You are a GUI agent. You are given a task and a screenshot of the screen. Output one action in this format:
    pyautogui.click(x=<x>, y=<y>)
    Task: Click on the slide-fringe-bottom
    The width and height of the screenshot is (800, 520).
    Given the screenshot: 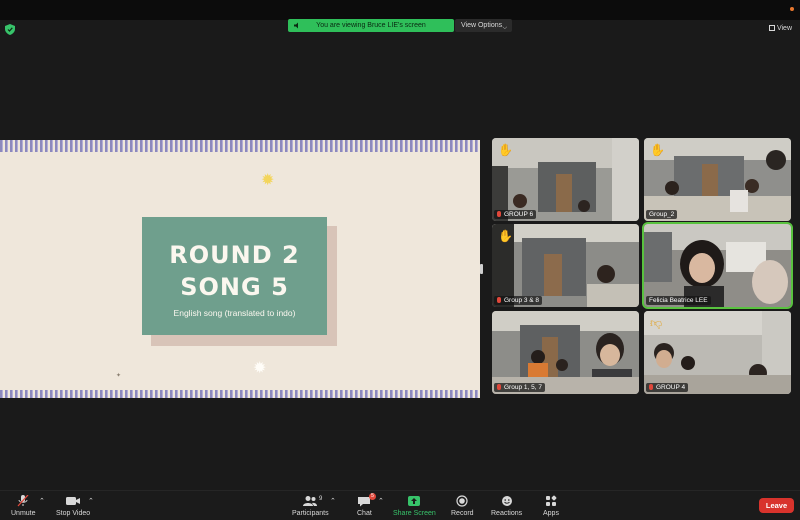 What is the action you would take?
    pyautogui.click(x=240, y=394)
    